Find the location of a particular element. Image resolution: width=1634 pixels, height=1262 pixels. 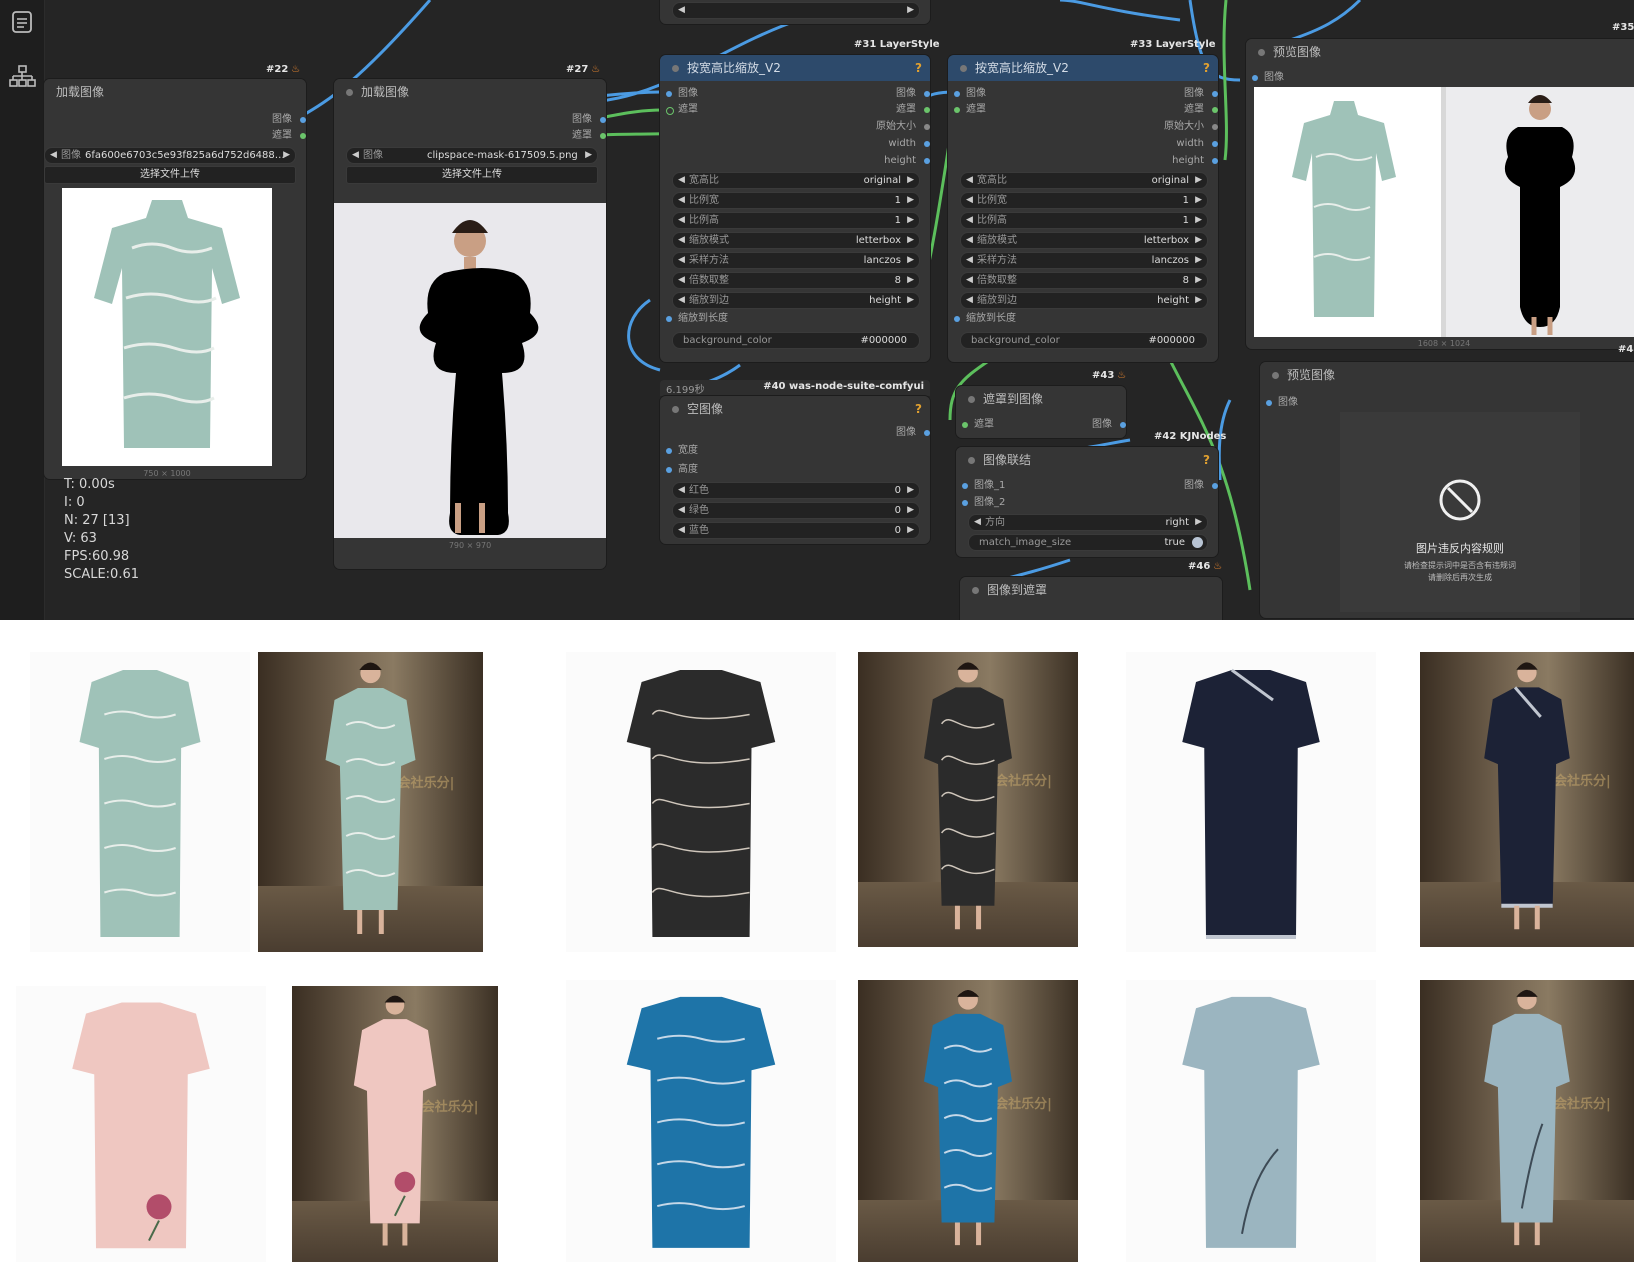

node-title-text: 图像到遮罩 is located at coordinates (1017, 590).